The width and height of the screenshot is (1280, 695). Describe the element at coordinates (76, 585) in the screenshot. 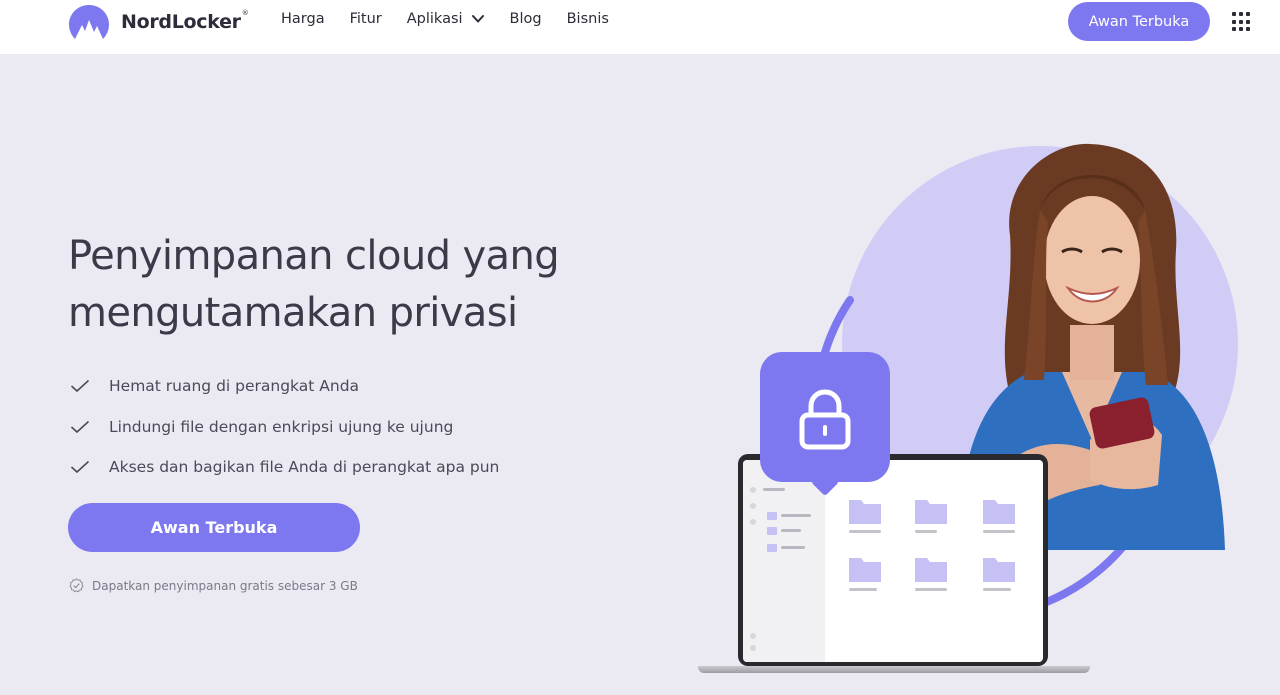

I see `check-badge-icon` at that location.